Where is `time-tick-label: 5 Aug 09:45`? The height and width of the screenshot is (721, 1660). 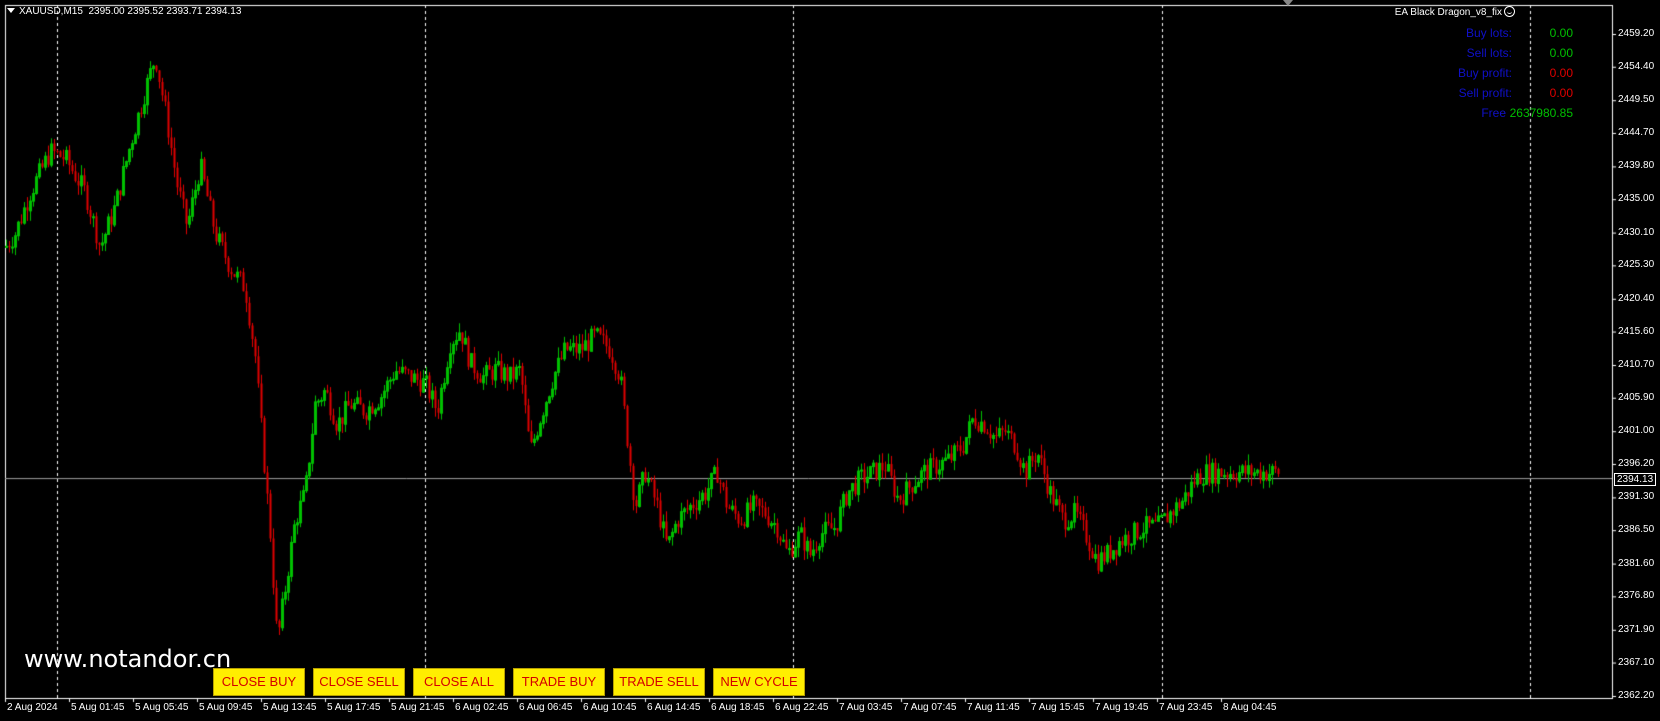
time-tick-label: 5 Aug 09:45 is located at coordinates (226, 707).